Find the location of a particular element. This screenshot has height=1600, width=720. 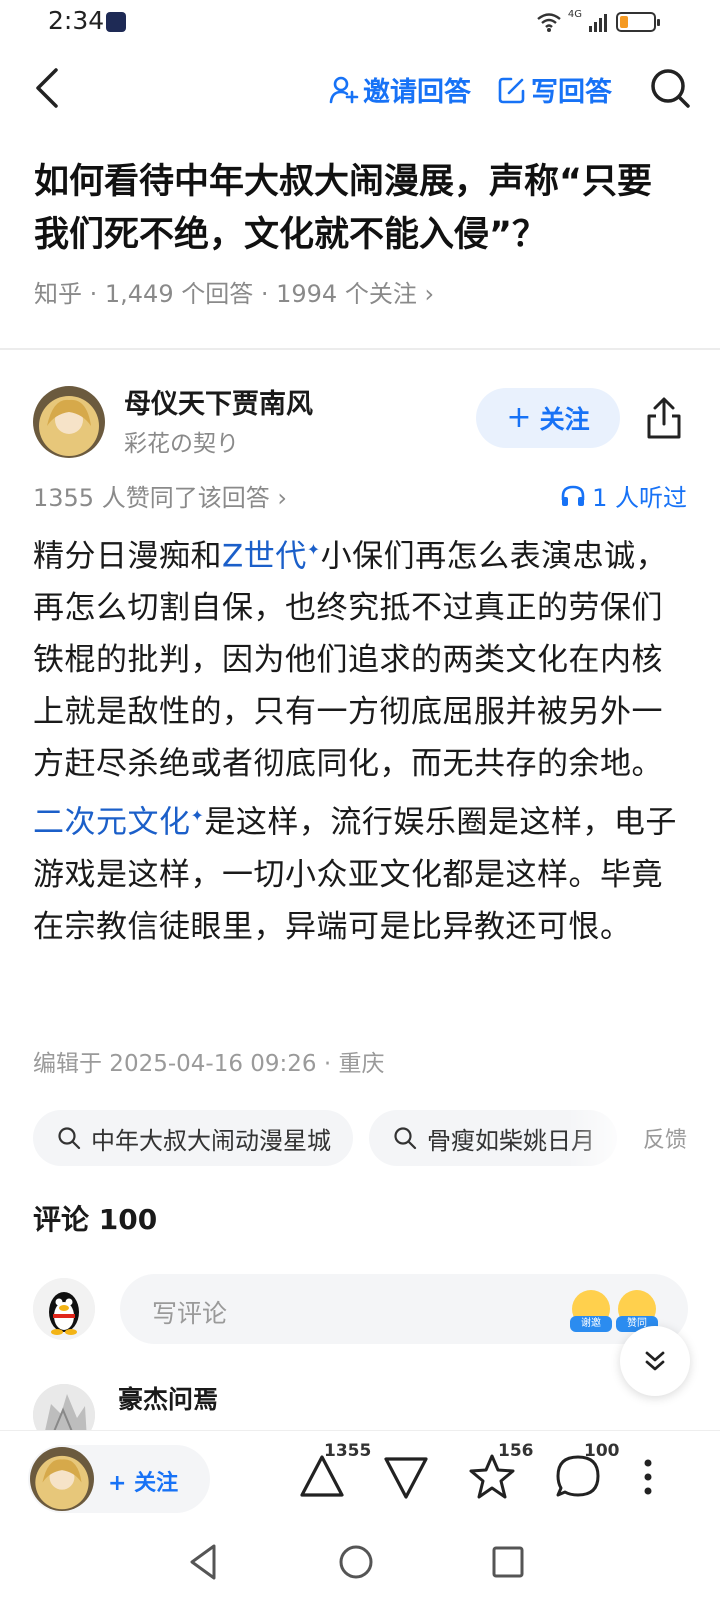

network-type-label: 4G is located at coordinates (574, 14).